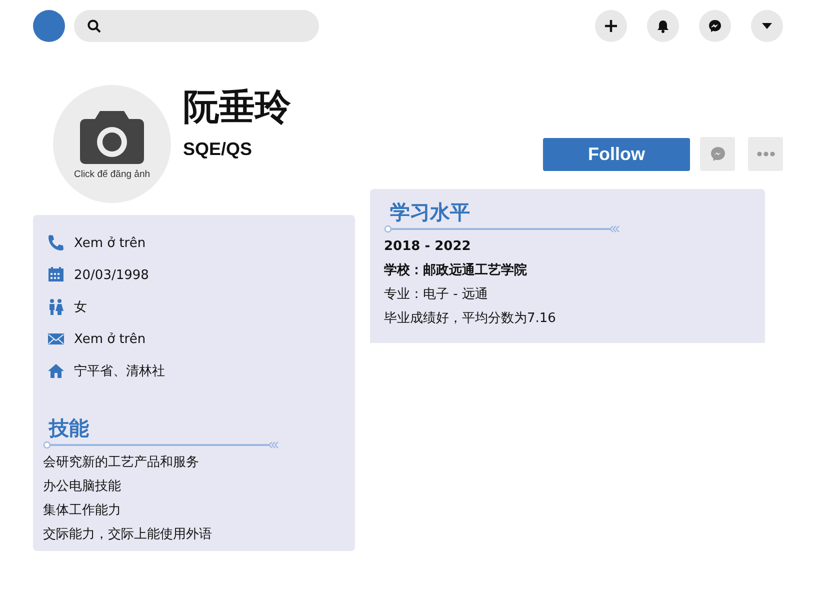  What do you see at coordinates (56, 275) in the screenshot?
I see `calendar-icon` at bounding box center [56, 275].